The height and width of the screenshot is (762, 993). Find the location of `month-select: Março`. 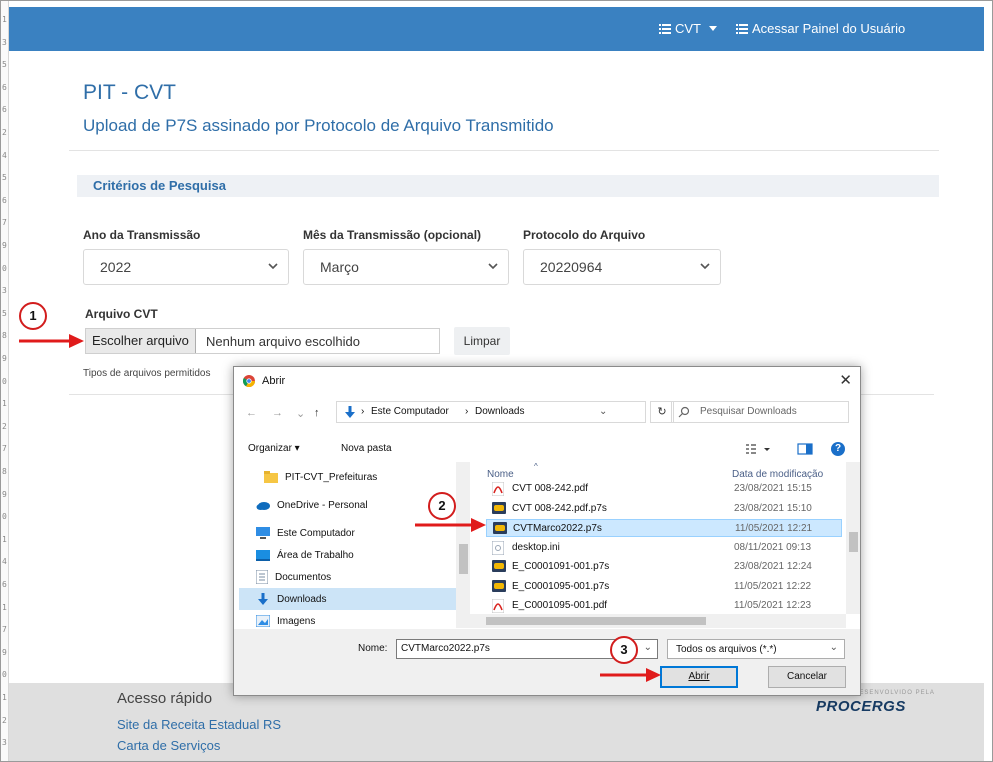

month-select: Março is located at coordinates (406, 267).